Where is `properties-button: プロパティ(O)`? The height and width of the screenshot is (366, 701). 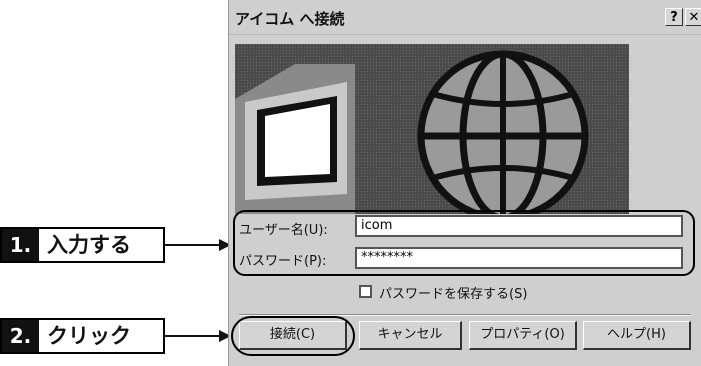 properties-button: プロパティ(O) is located at coordinates (523, 335).